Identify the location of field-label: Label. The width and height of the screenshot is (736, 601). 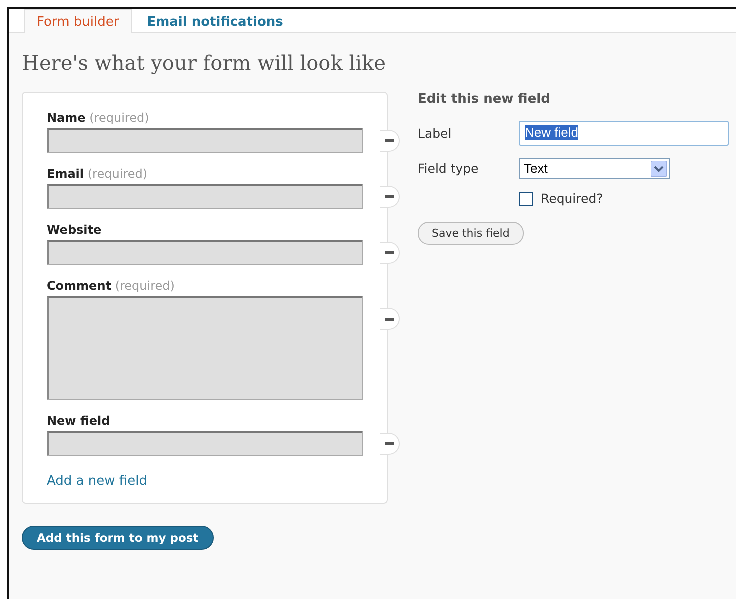
(435, 133).